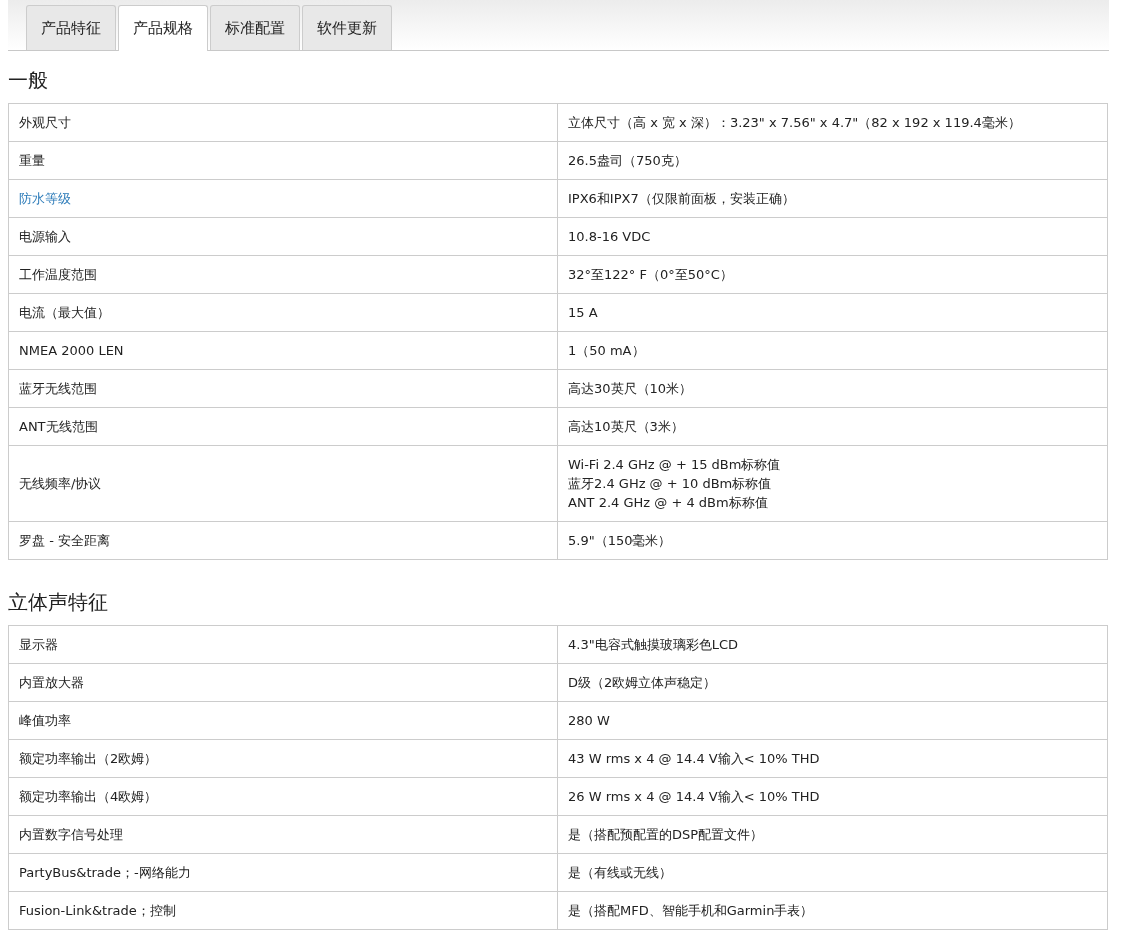  Describe the element at coordinates (670, 484) in the screenshot. I see `spec-value: 蓝牙2.4 GHz @ + 10 dBm标称值` at that location.